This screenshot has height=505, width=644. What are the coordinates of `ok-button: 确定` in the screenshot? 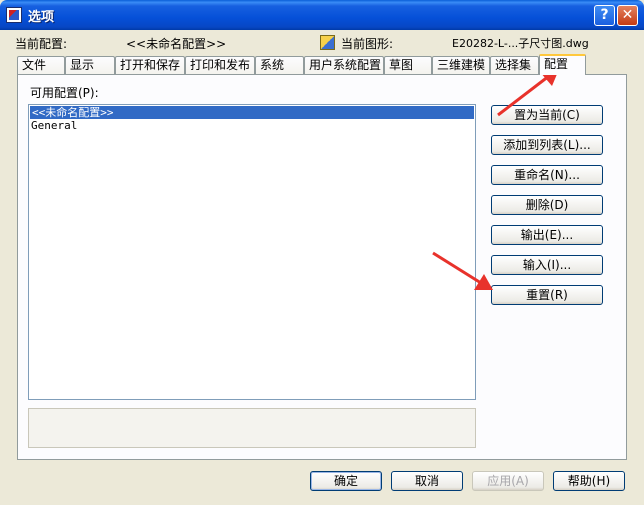 It's located at (346, 481).